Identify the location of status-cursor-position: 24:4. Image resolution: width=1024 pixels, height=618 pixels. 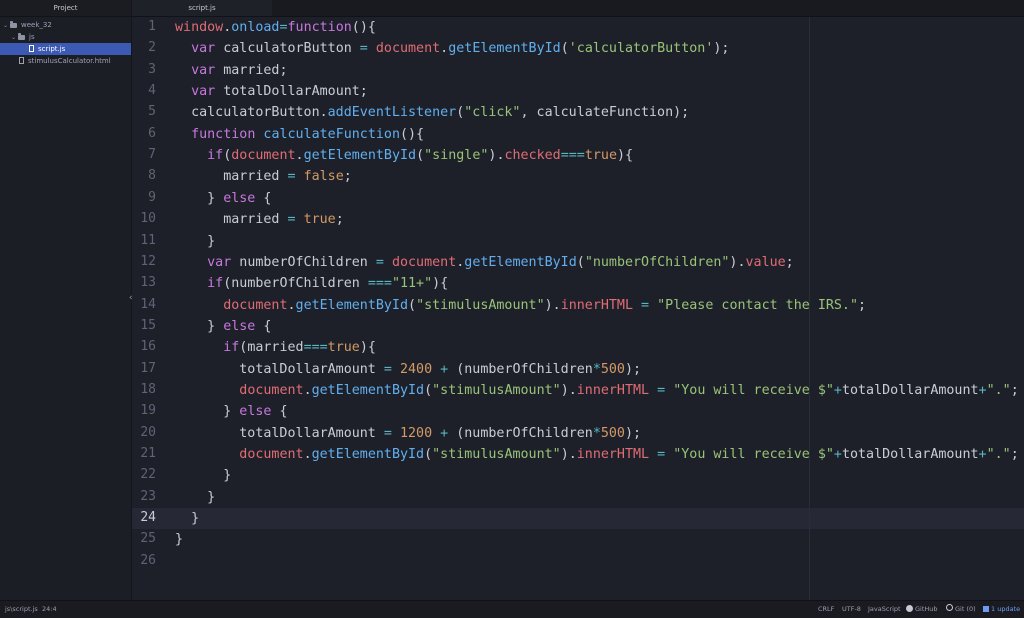
(49, 609).